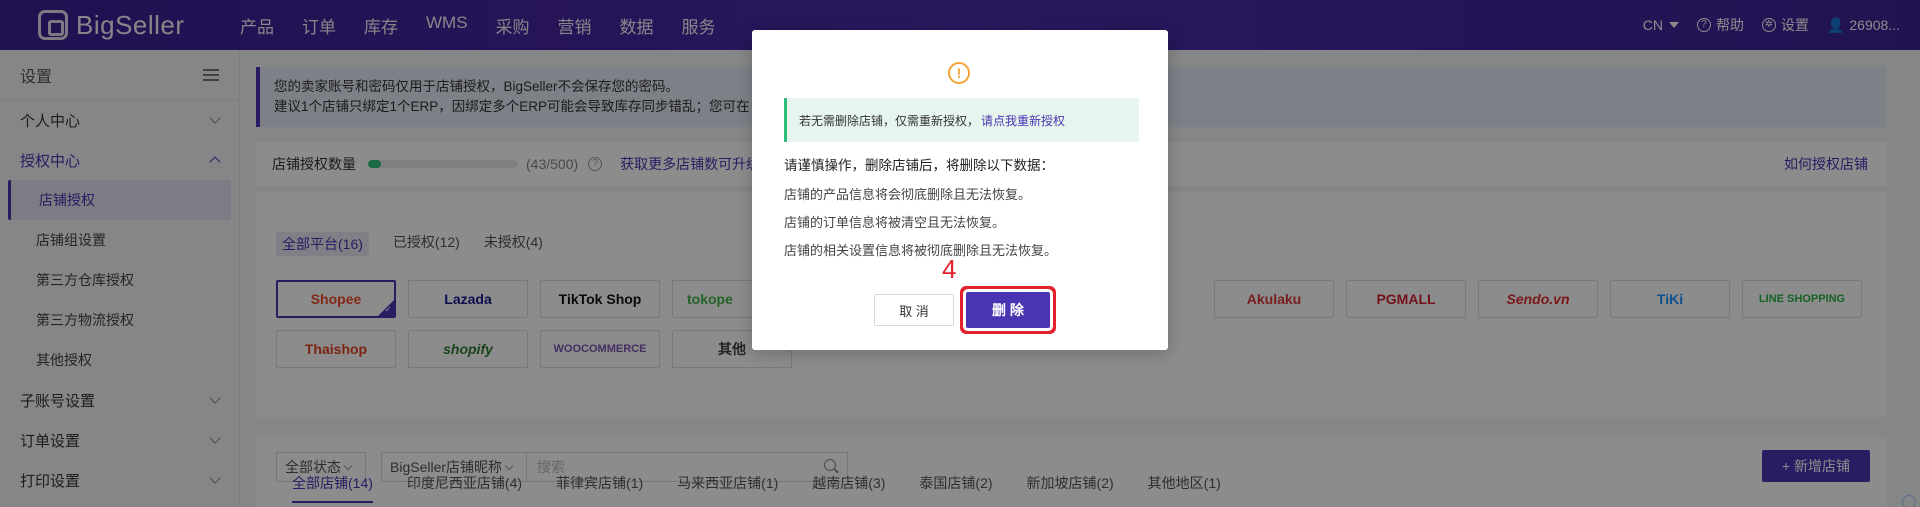  I want to click on search-icon, so click(1909, 501).